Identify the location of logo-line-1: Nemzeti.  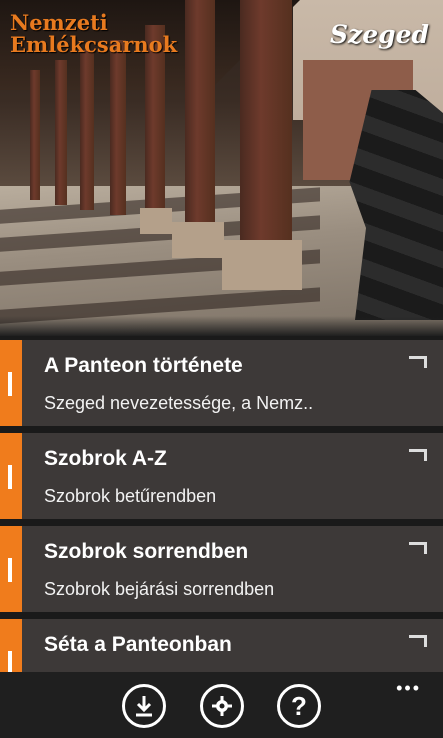
(59, 22).